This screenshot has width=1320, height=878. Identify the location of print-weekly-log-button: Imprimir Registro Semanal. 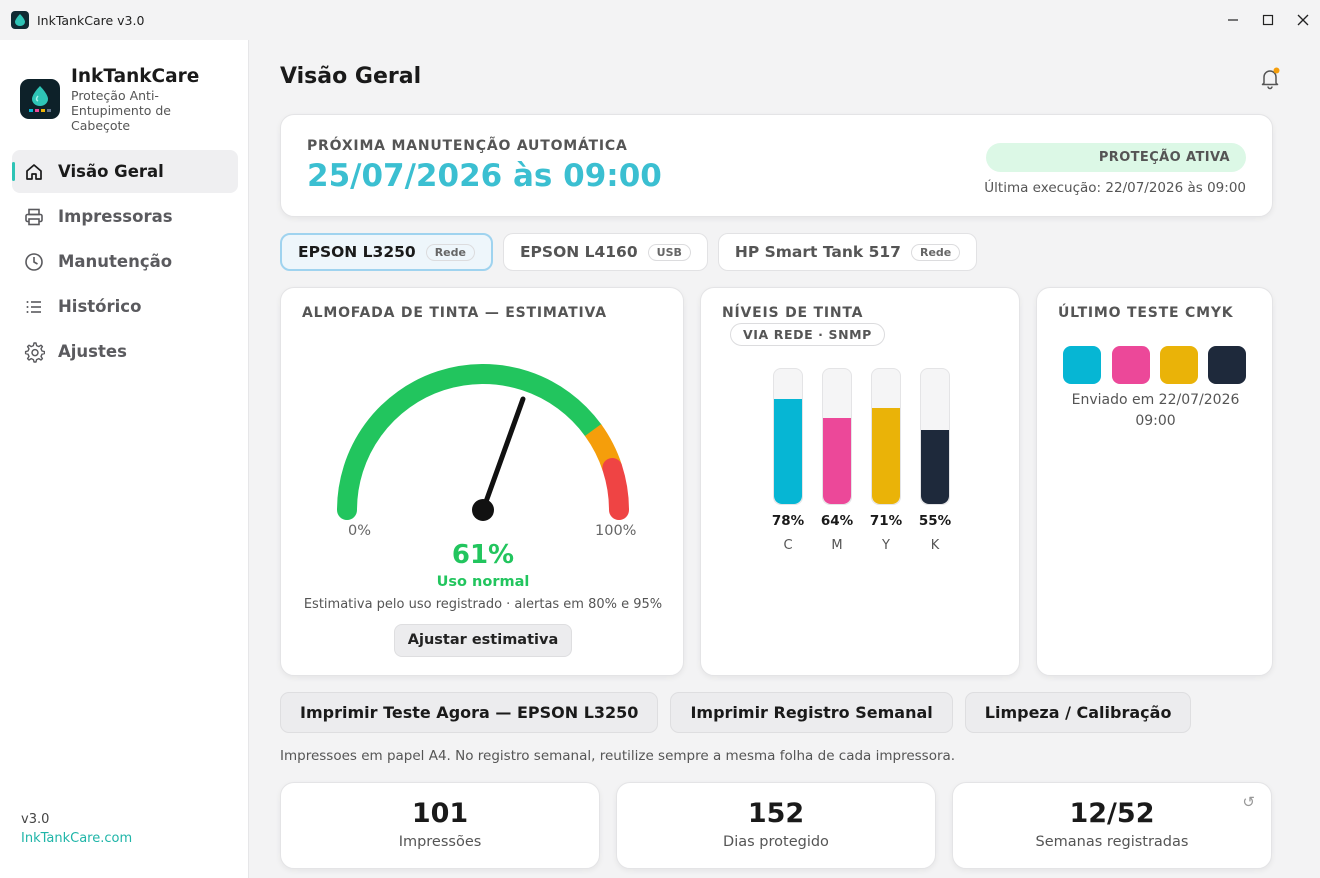
(811, 712).